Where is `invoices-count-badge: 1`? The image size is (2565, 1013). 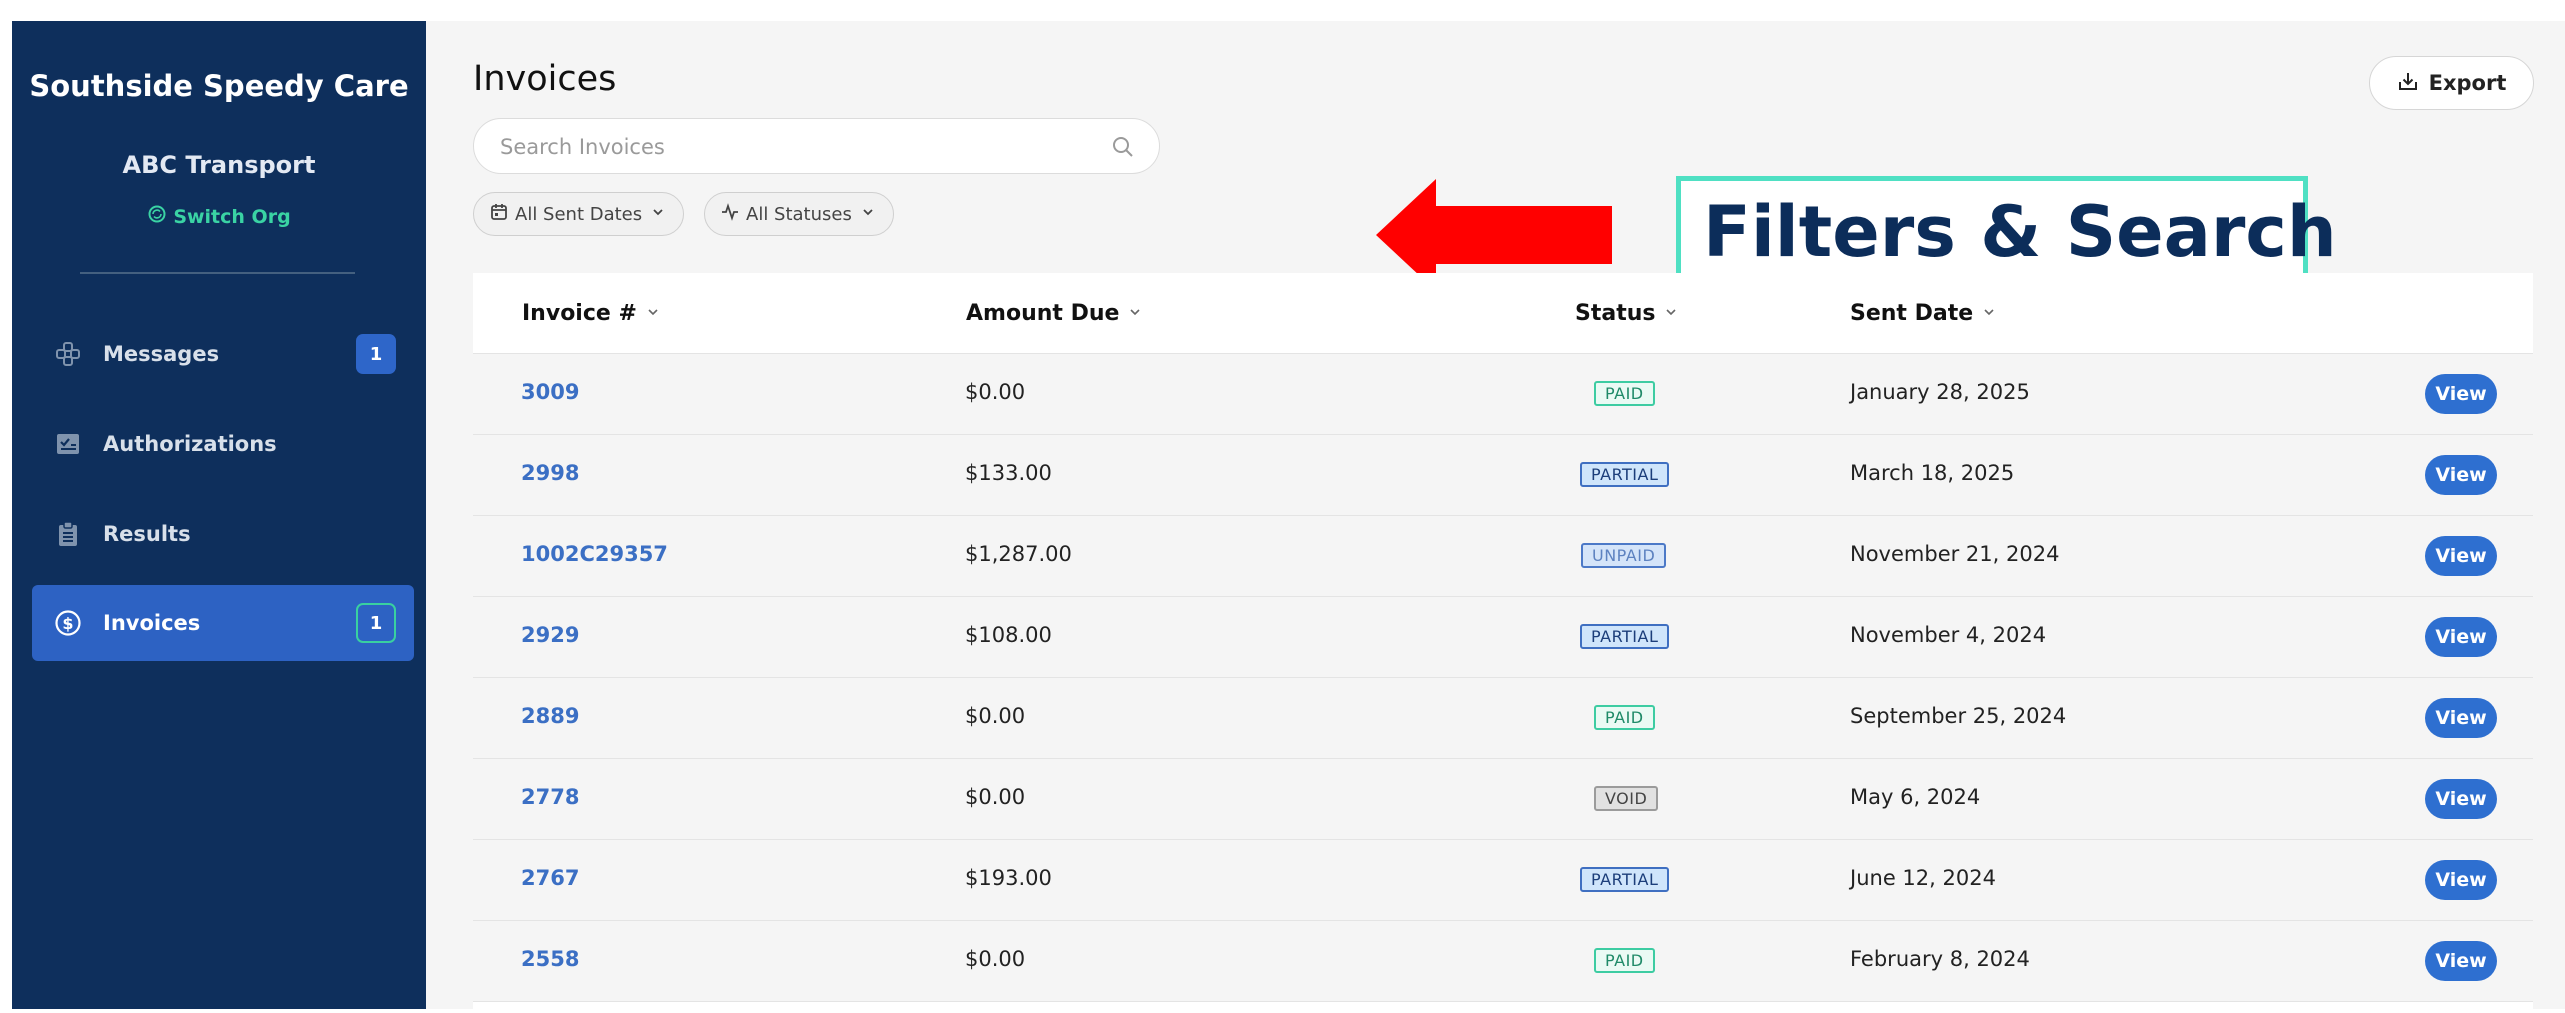
invoices-count-badge: 1 is located at coordinates (376, 623).